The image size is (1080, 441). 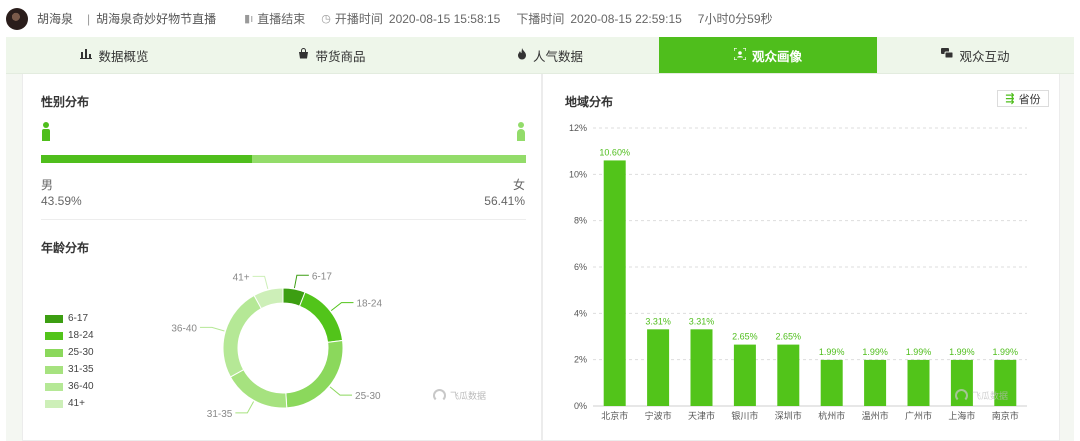 What do you see at coordinates (368, 396) in the screenshot?
I see `donut-label: 25-30` at bounding box center [368, 396].